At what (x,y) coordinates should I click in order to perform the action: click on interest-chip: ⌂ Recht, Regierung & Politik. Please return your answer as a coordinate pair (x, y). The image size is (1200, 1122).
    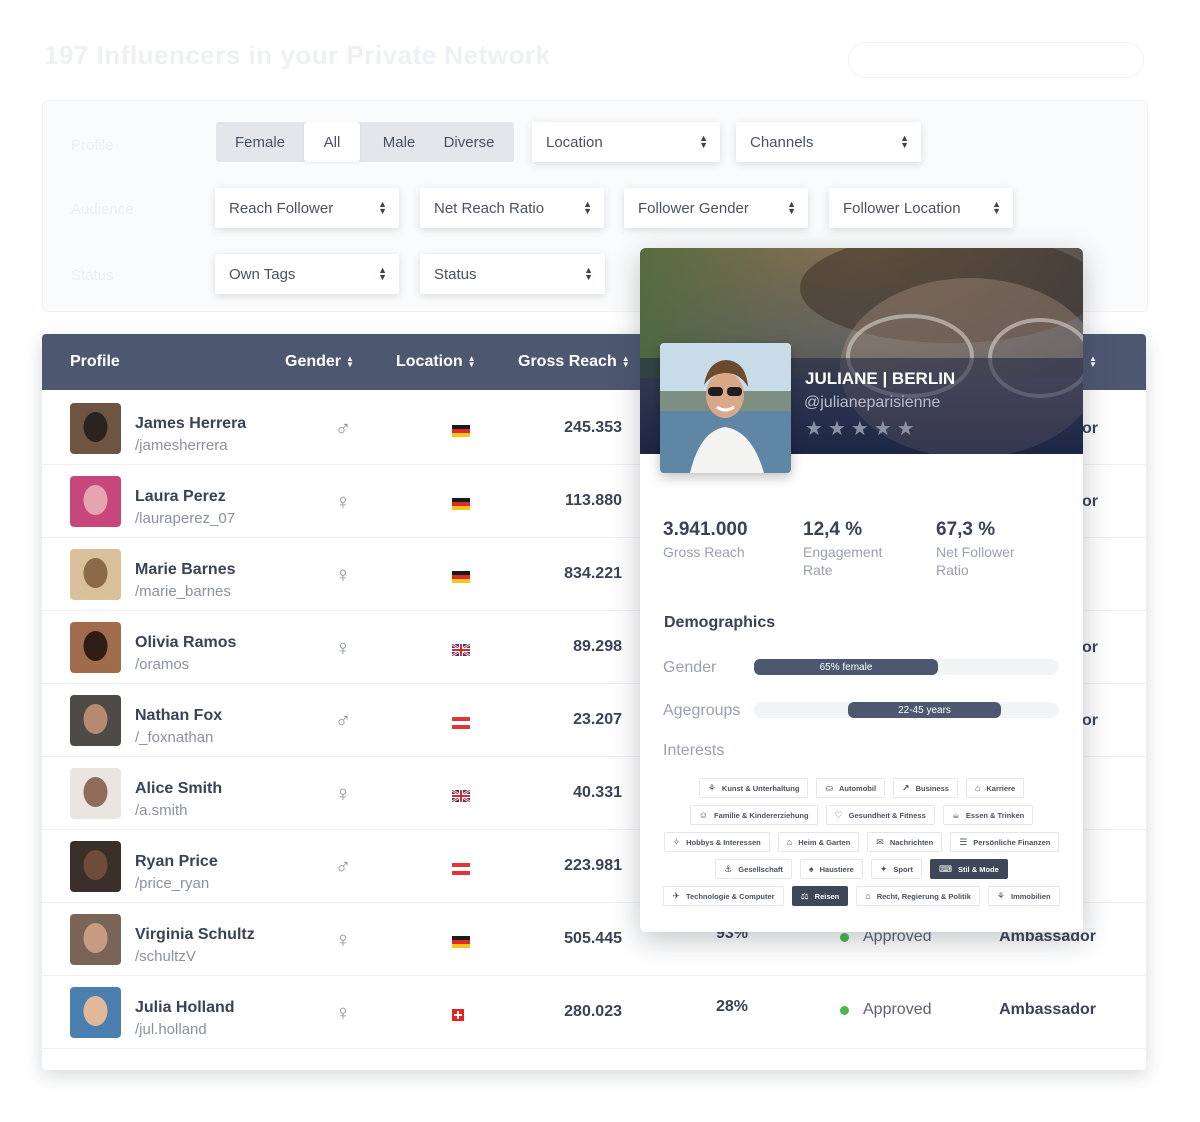
    Looking at the image, I should click on (918, 896).